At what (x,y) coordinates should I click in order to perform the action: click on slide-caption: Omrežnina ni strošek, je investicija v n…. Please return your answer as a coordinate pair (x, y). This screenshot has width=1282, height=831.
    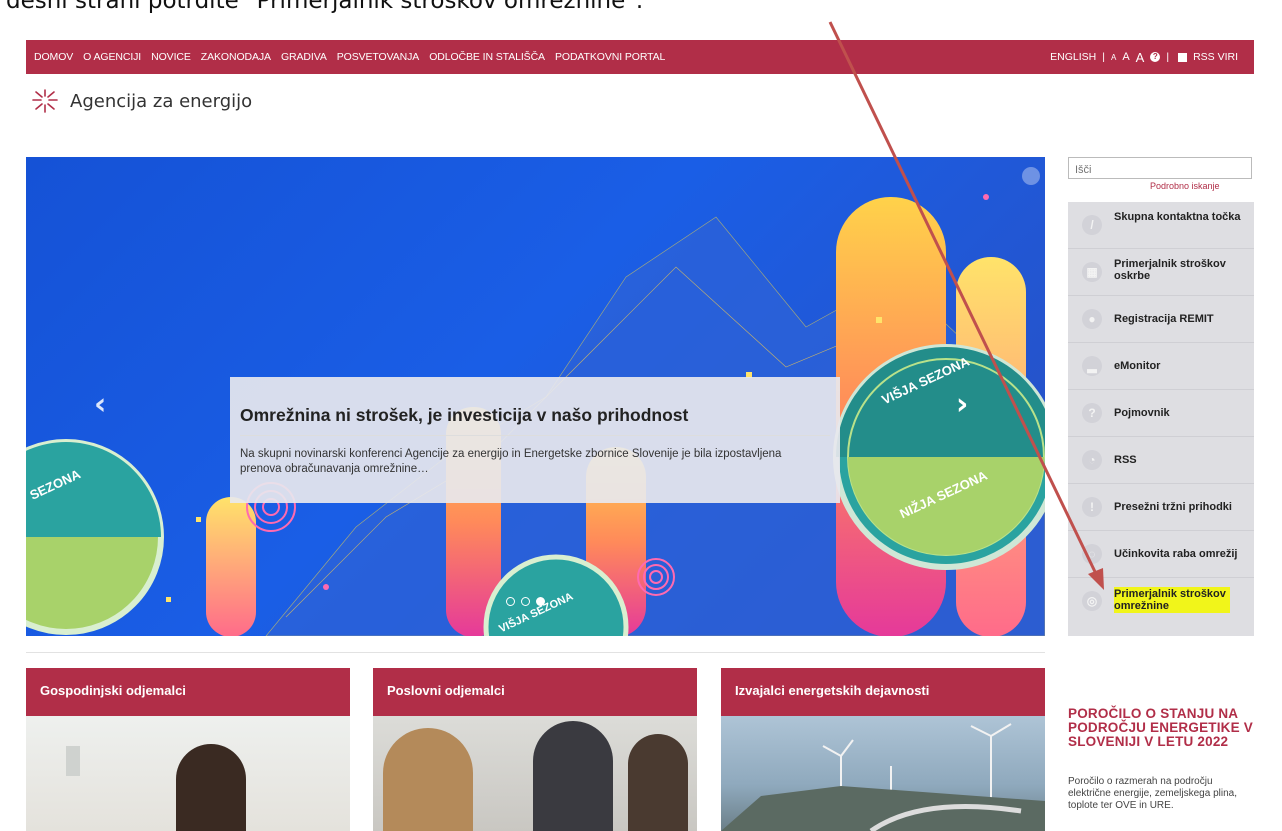
    Looking at the image, I should click on (535, 440).